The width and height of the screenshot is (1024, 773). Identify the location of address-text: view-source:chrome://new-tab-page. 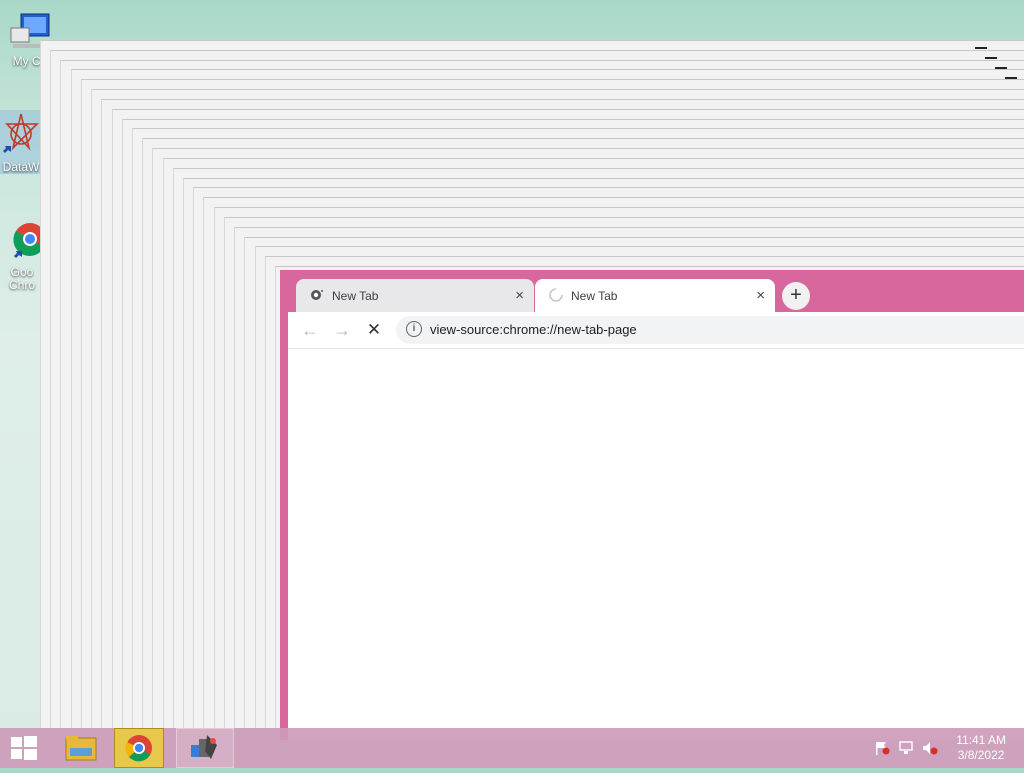
(533, 329).